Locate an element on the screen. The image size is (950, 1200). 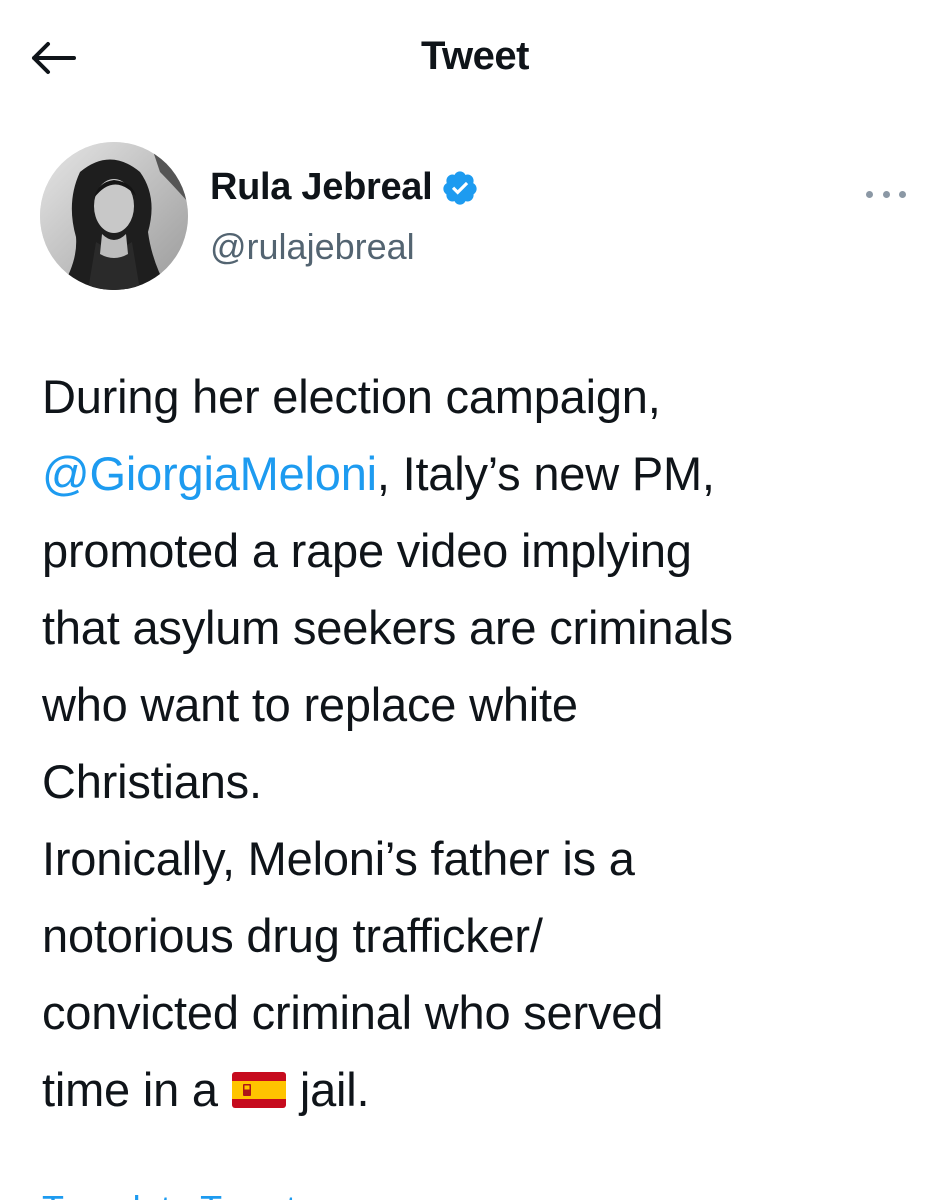
author-name-row: Rula Jebreal is located at coordinates (345, 187).